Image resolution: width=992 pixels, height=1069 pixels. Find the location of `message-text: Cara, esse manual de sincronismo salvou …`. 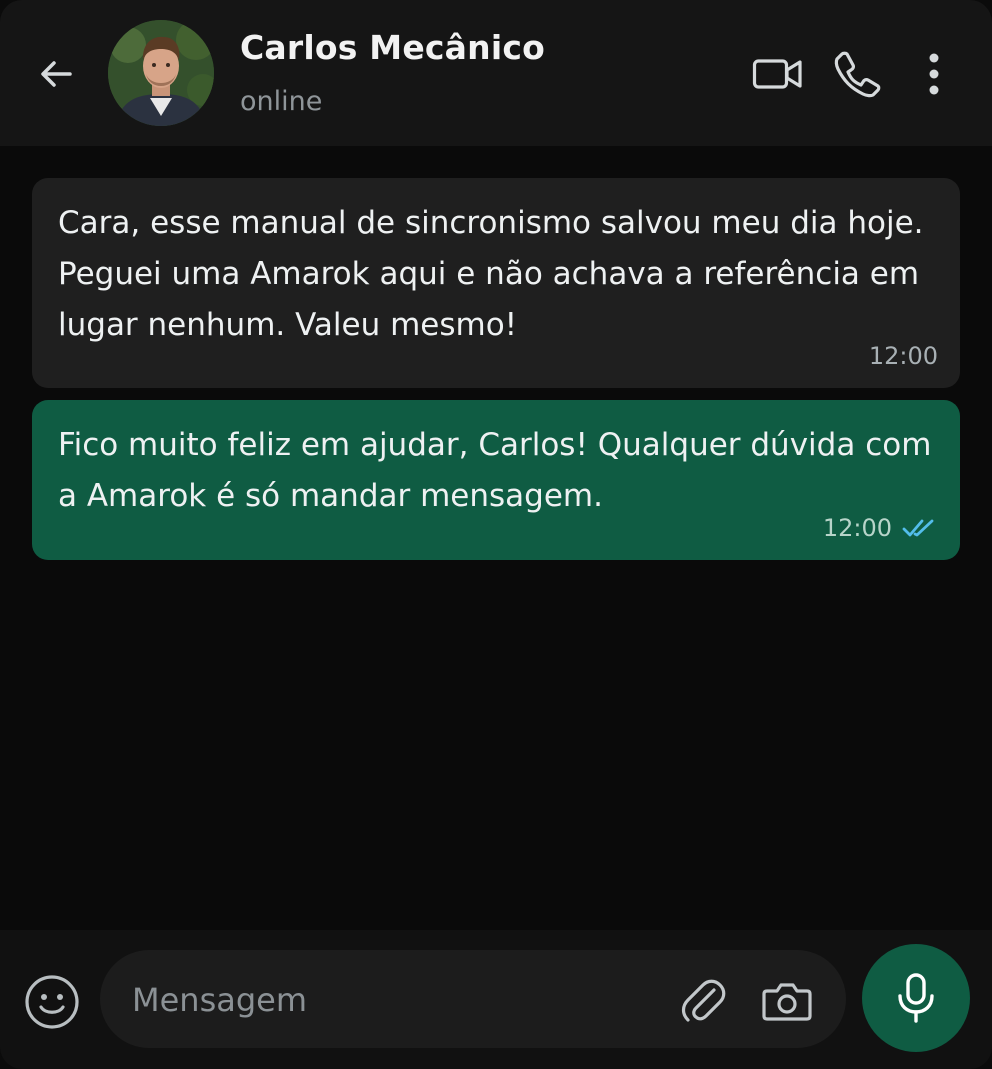

message-text: Cara, esse manual de sincronismo salvou … is located at coordinates (491, 274).